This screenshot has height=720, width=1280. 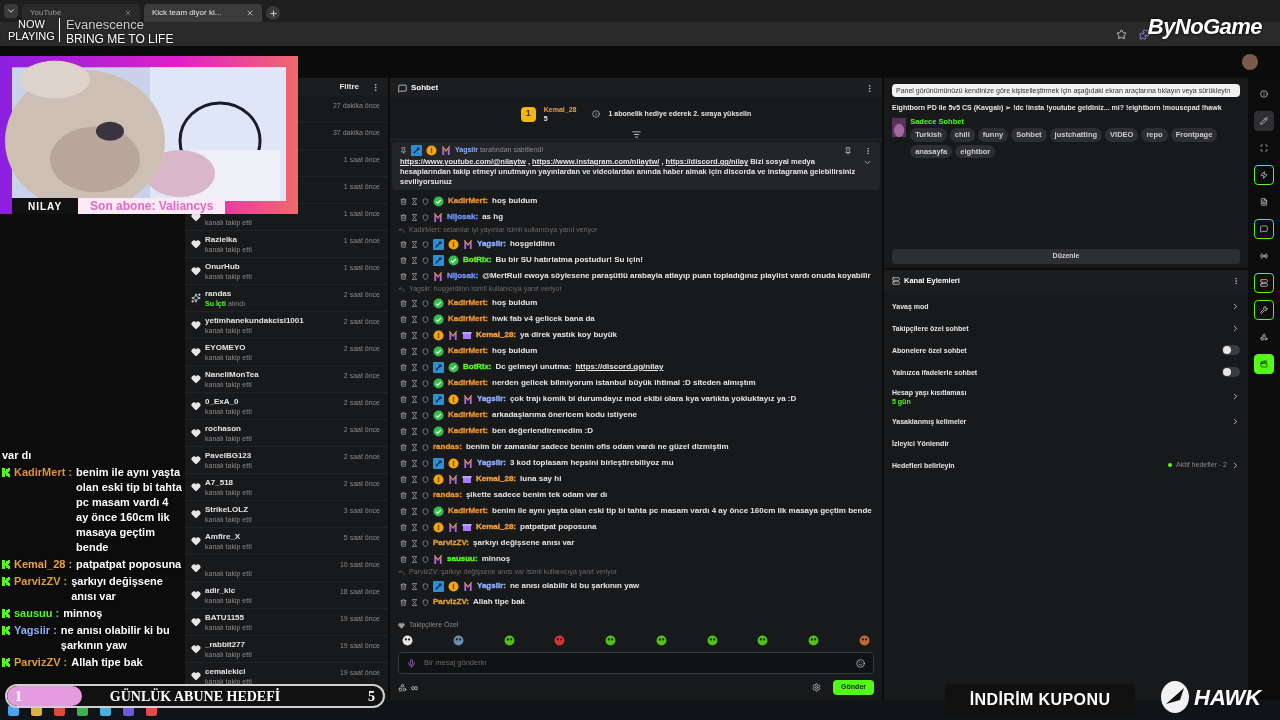 What do you see at coordinates (1144, 34) in the screenshot?
I see `extension-icon` at bounding box center [1144, 34].